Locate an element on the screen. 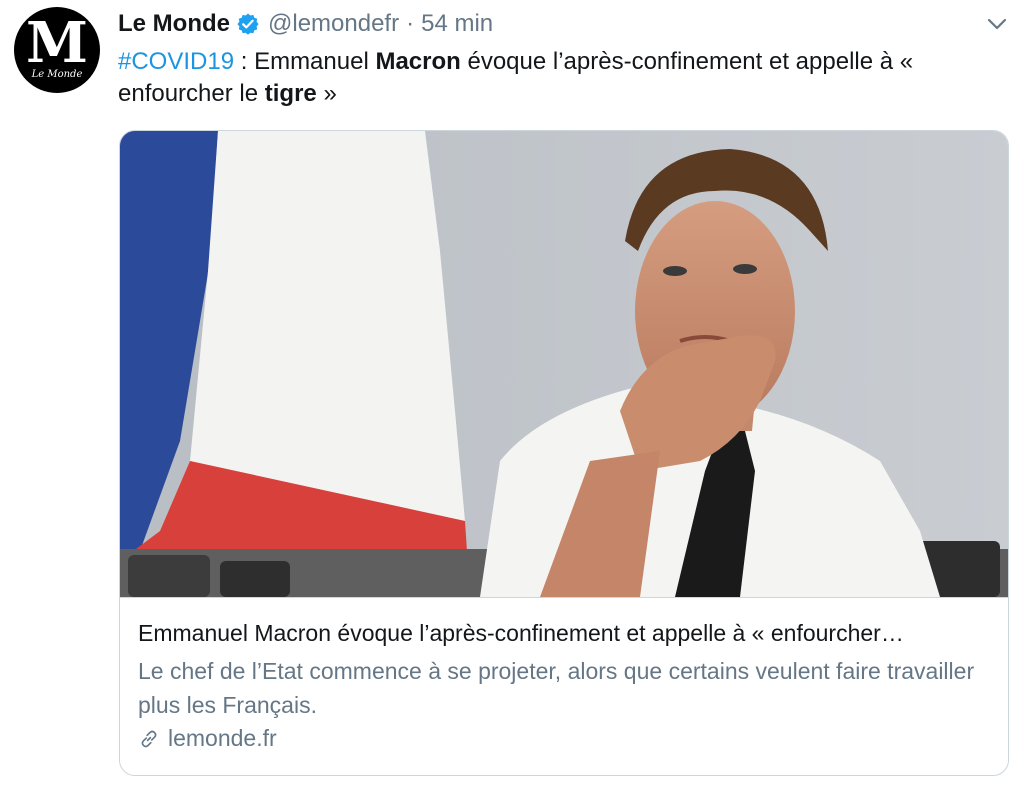 This screenshot has height=791, width=1024. author-handle: @lemondefr is located at coordinates (333, 24).